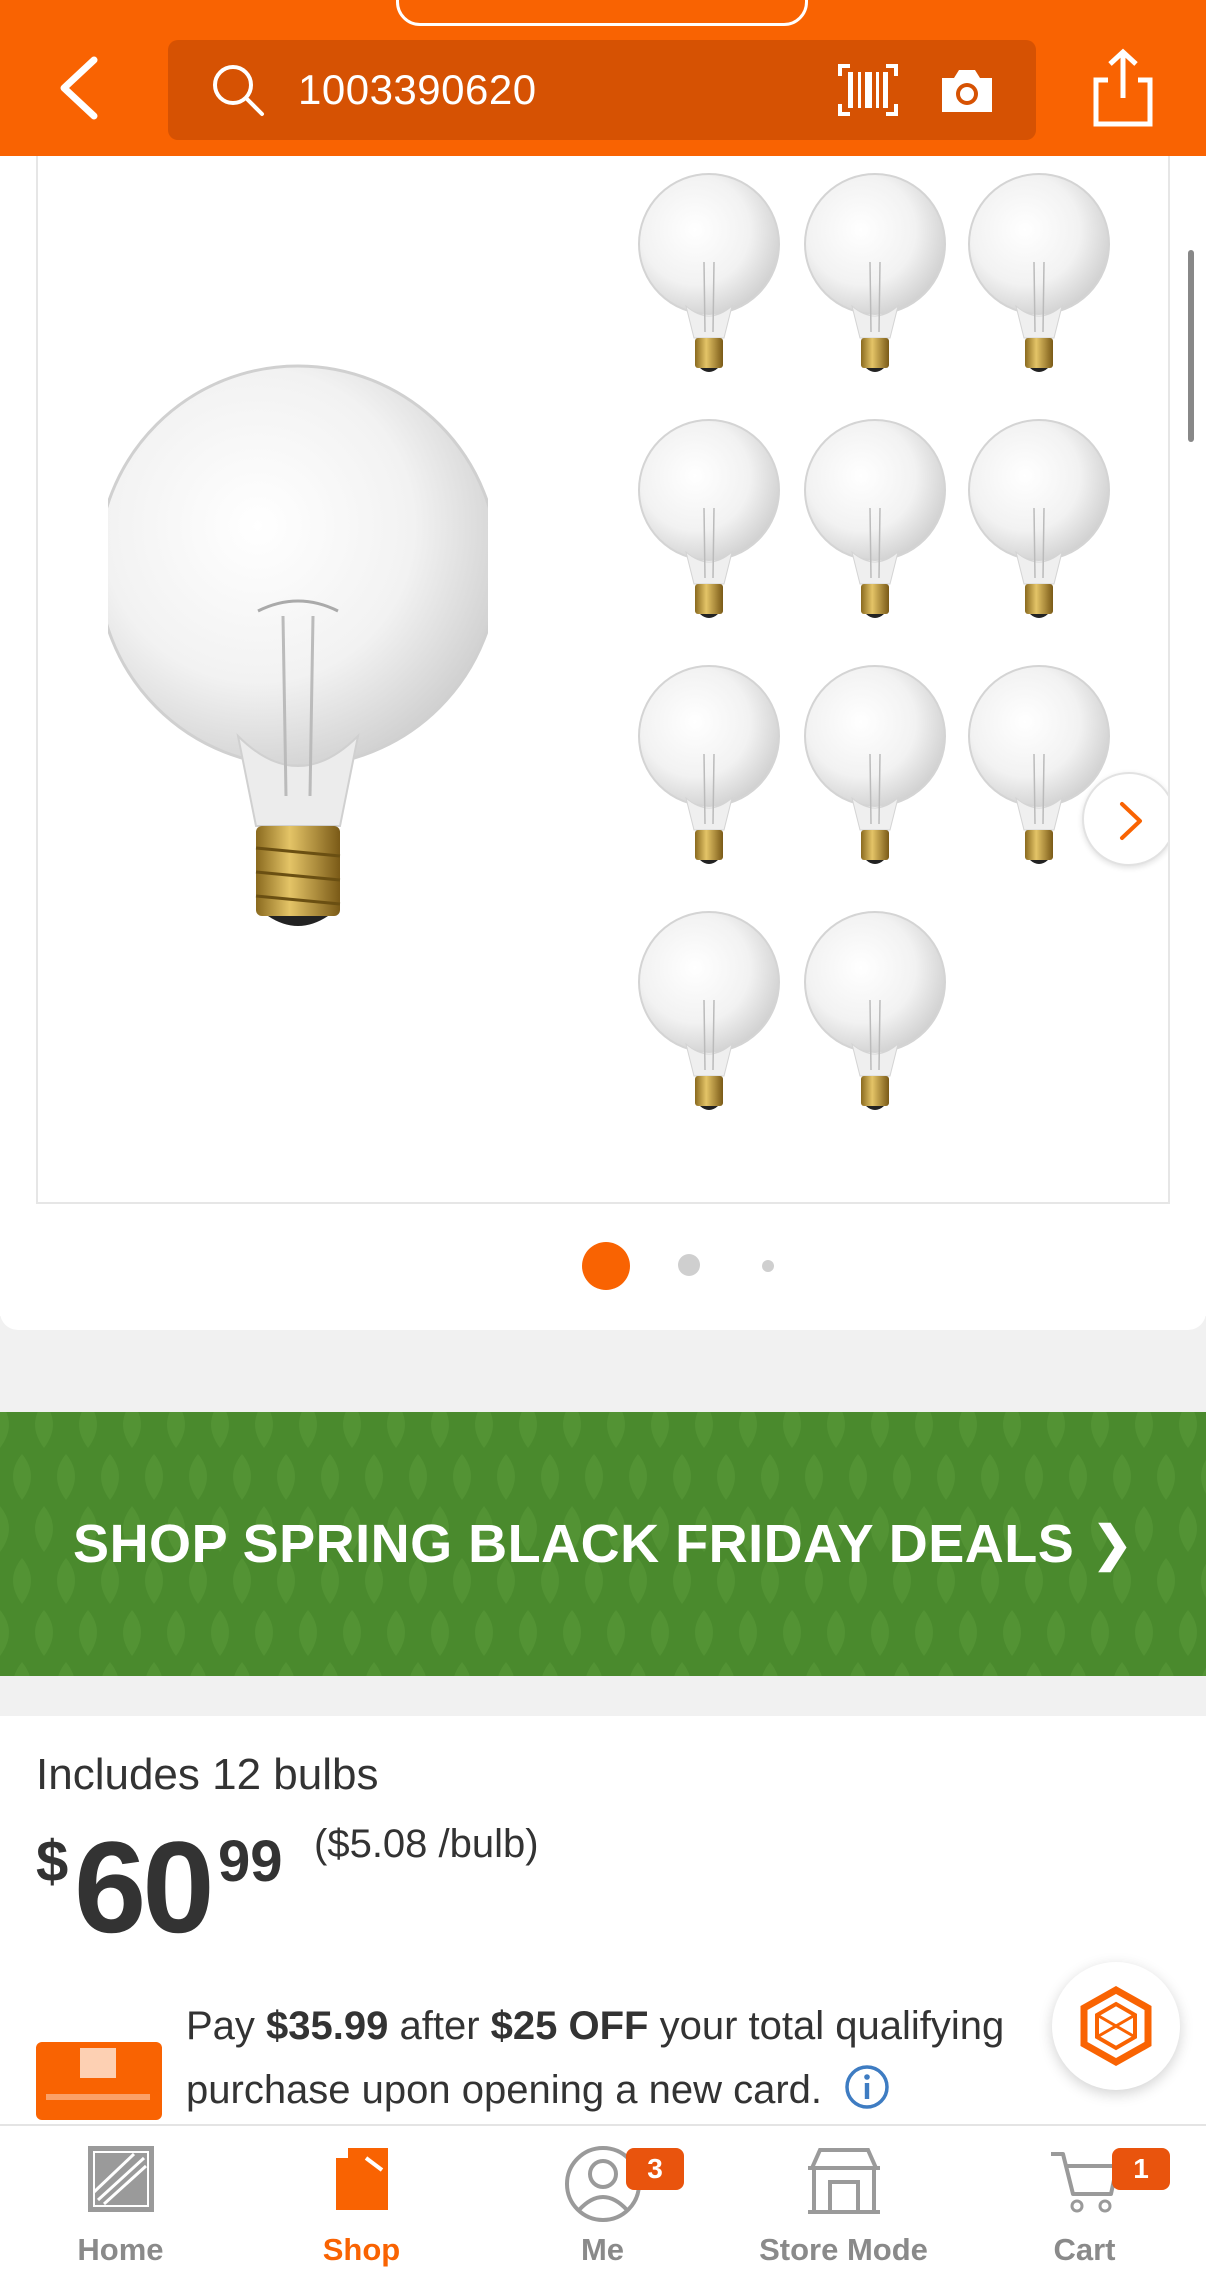  Describe the element at coordinates (298, 645) in the screenshot. I see `main-bulb-image` at that location.